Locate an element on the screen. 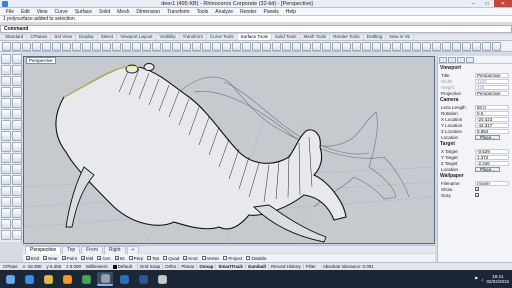  menu-item-dimension: Dimension is located at coordinates (148, 12).